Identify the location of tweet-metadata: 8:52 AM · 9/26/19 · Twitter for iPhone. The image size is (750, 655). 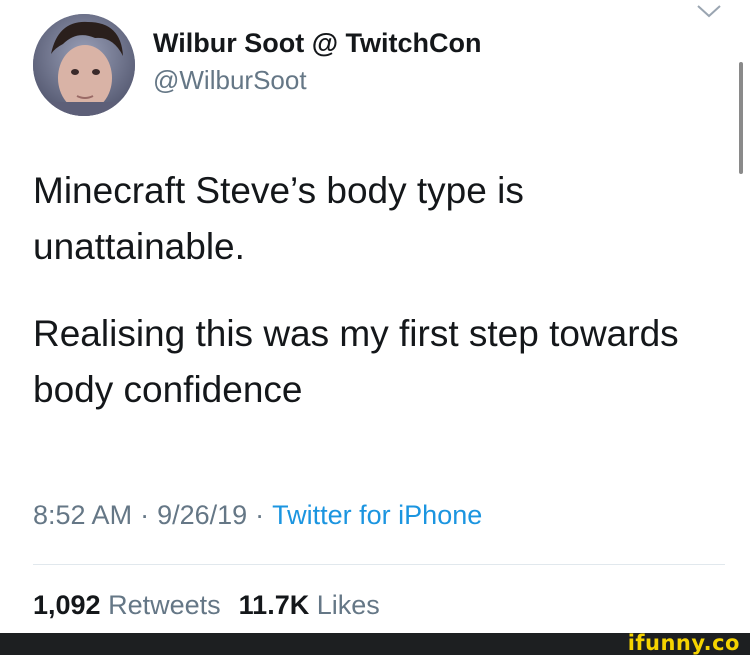
(257, 515).